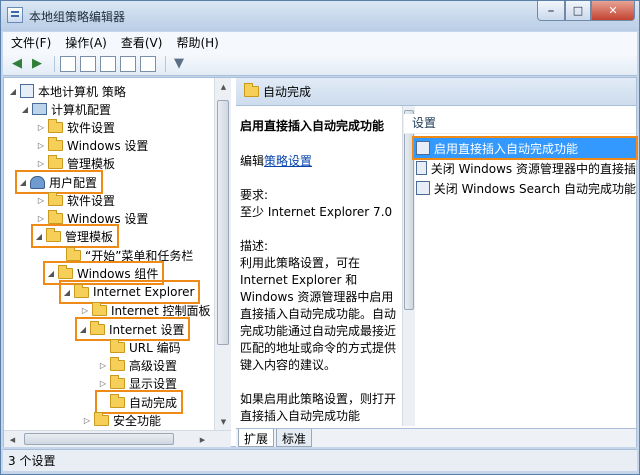  I want to click on policy-title: 启用直接插入自动完成功能, so click(312, 126).